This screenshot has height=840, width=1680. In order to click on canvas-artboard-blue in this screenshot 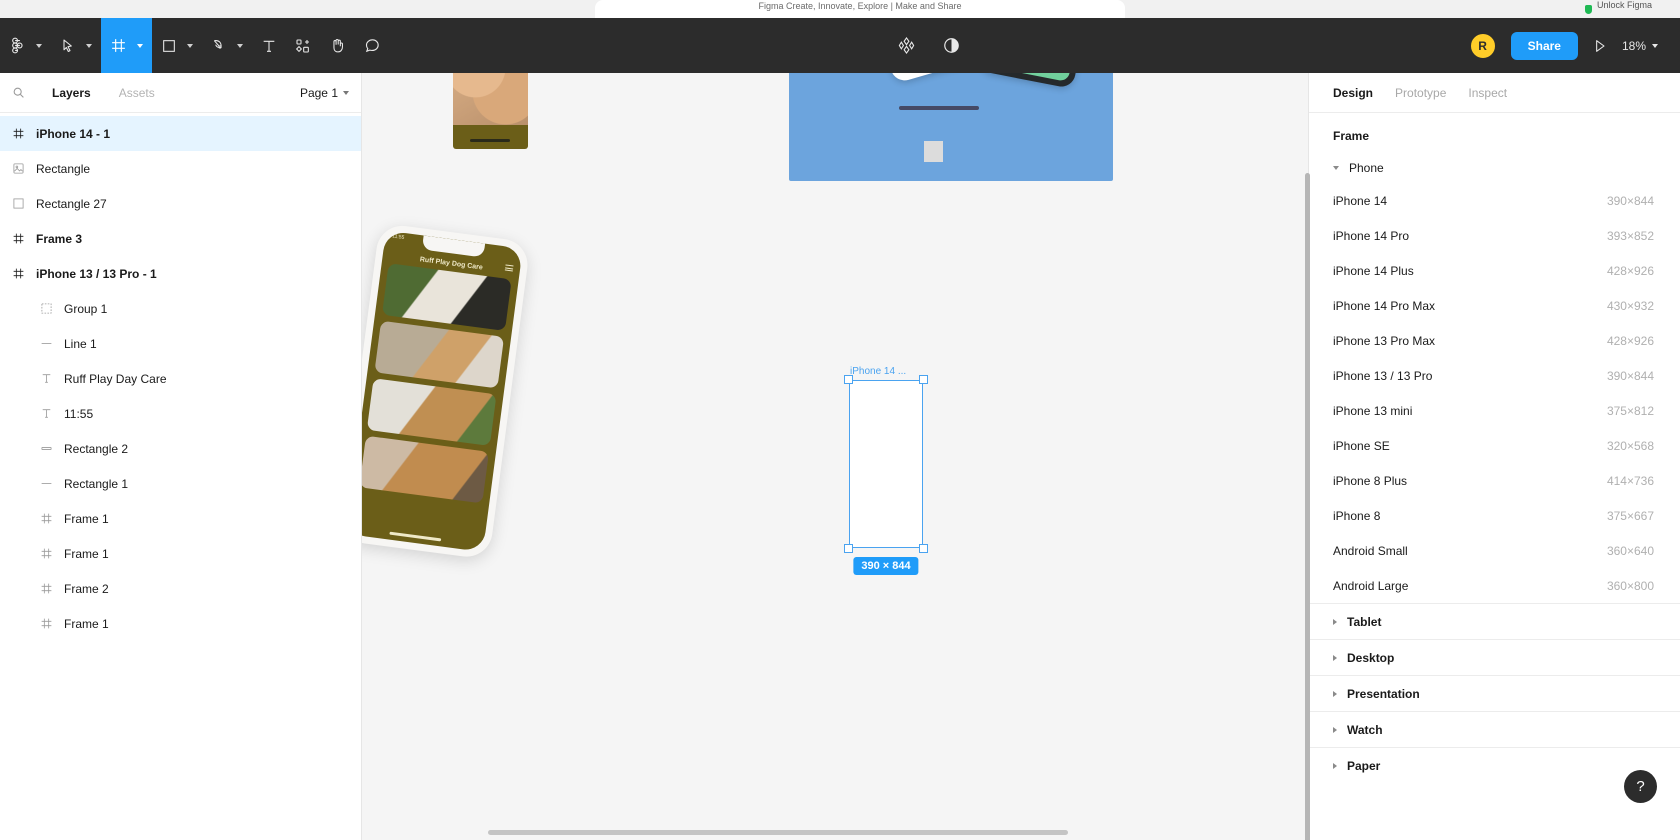, I will do `click(951, 127)`.